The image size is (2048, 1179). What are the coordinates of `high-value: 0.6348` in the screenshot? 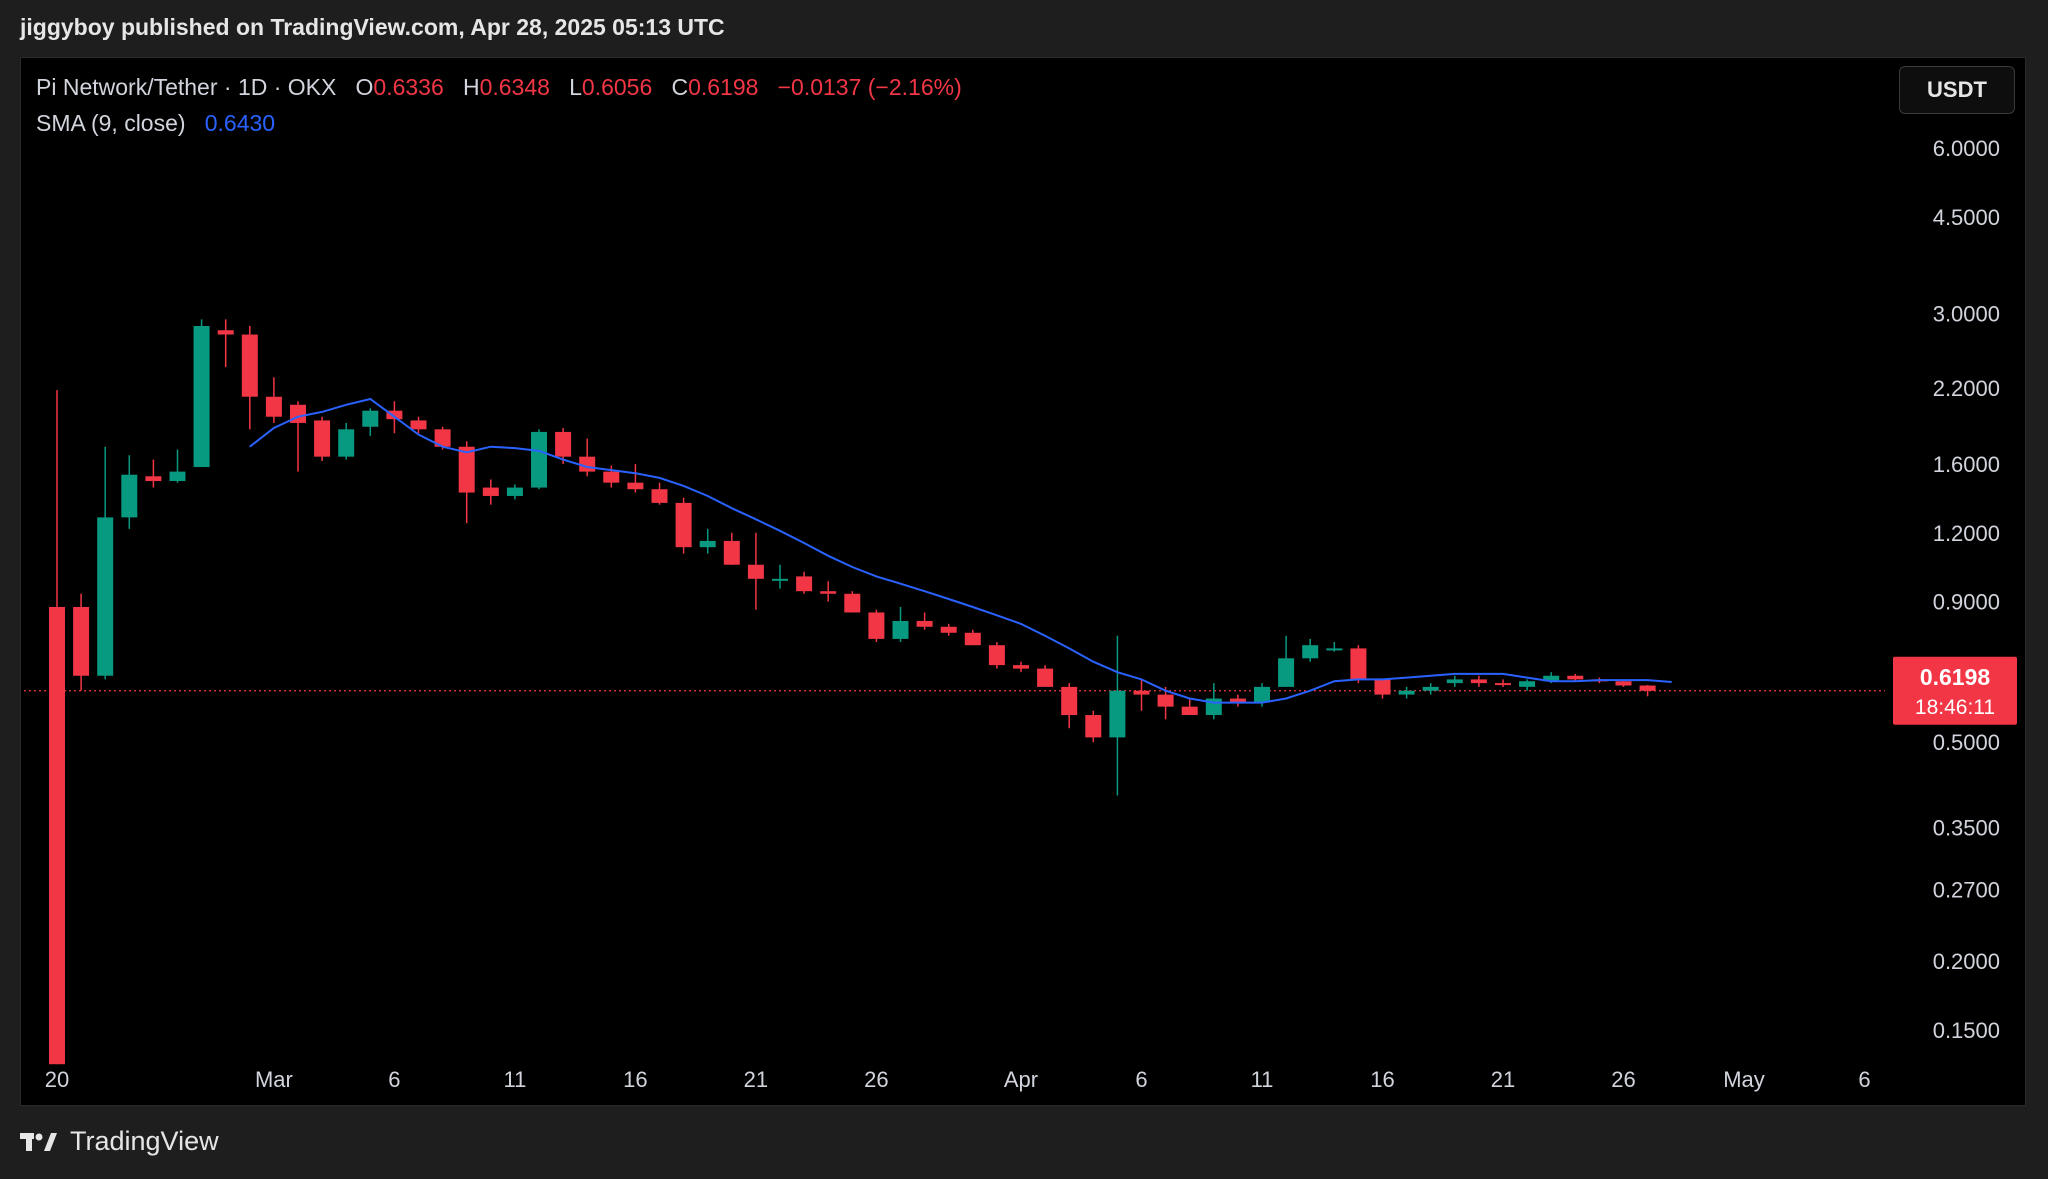 It's located at (514, 87).